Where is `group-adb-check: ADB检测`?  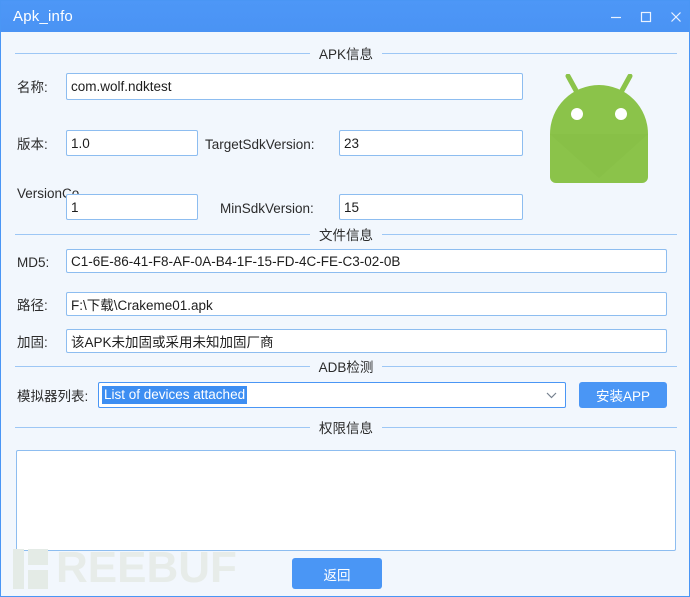 group-adb-check: ADB检测 is located at coordinates (346, 366).